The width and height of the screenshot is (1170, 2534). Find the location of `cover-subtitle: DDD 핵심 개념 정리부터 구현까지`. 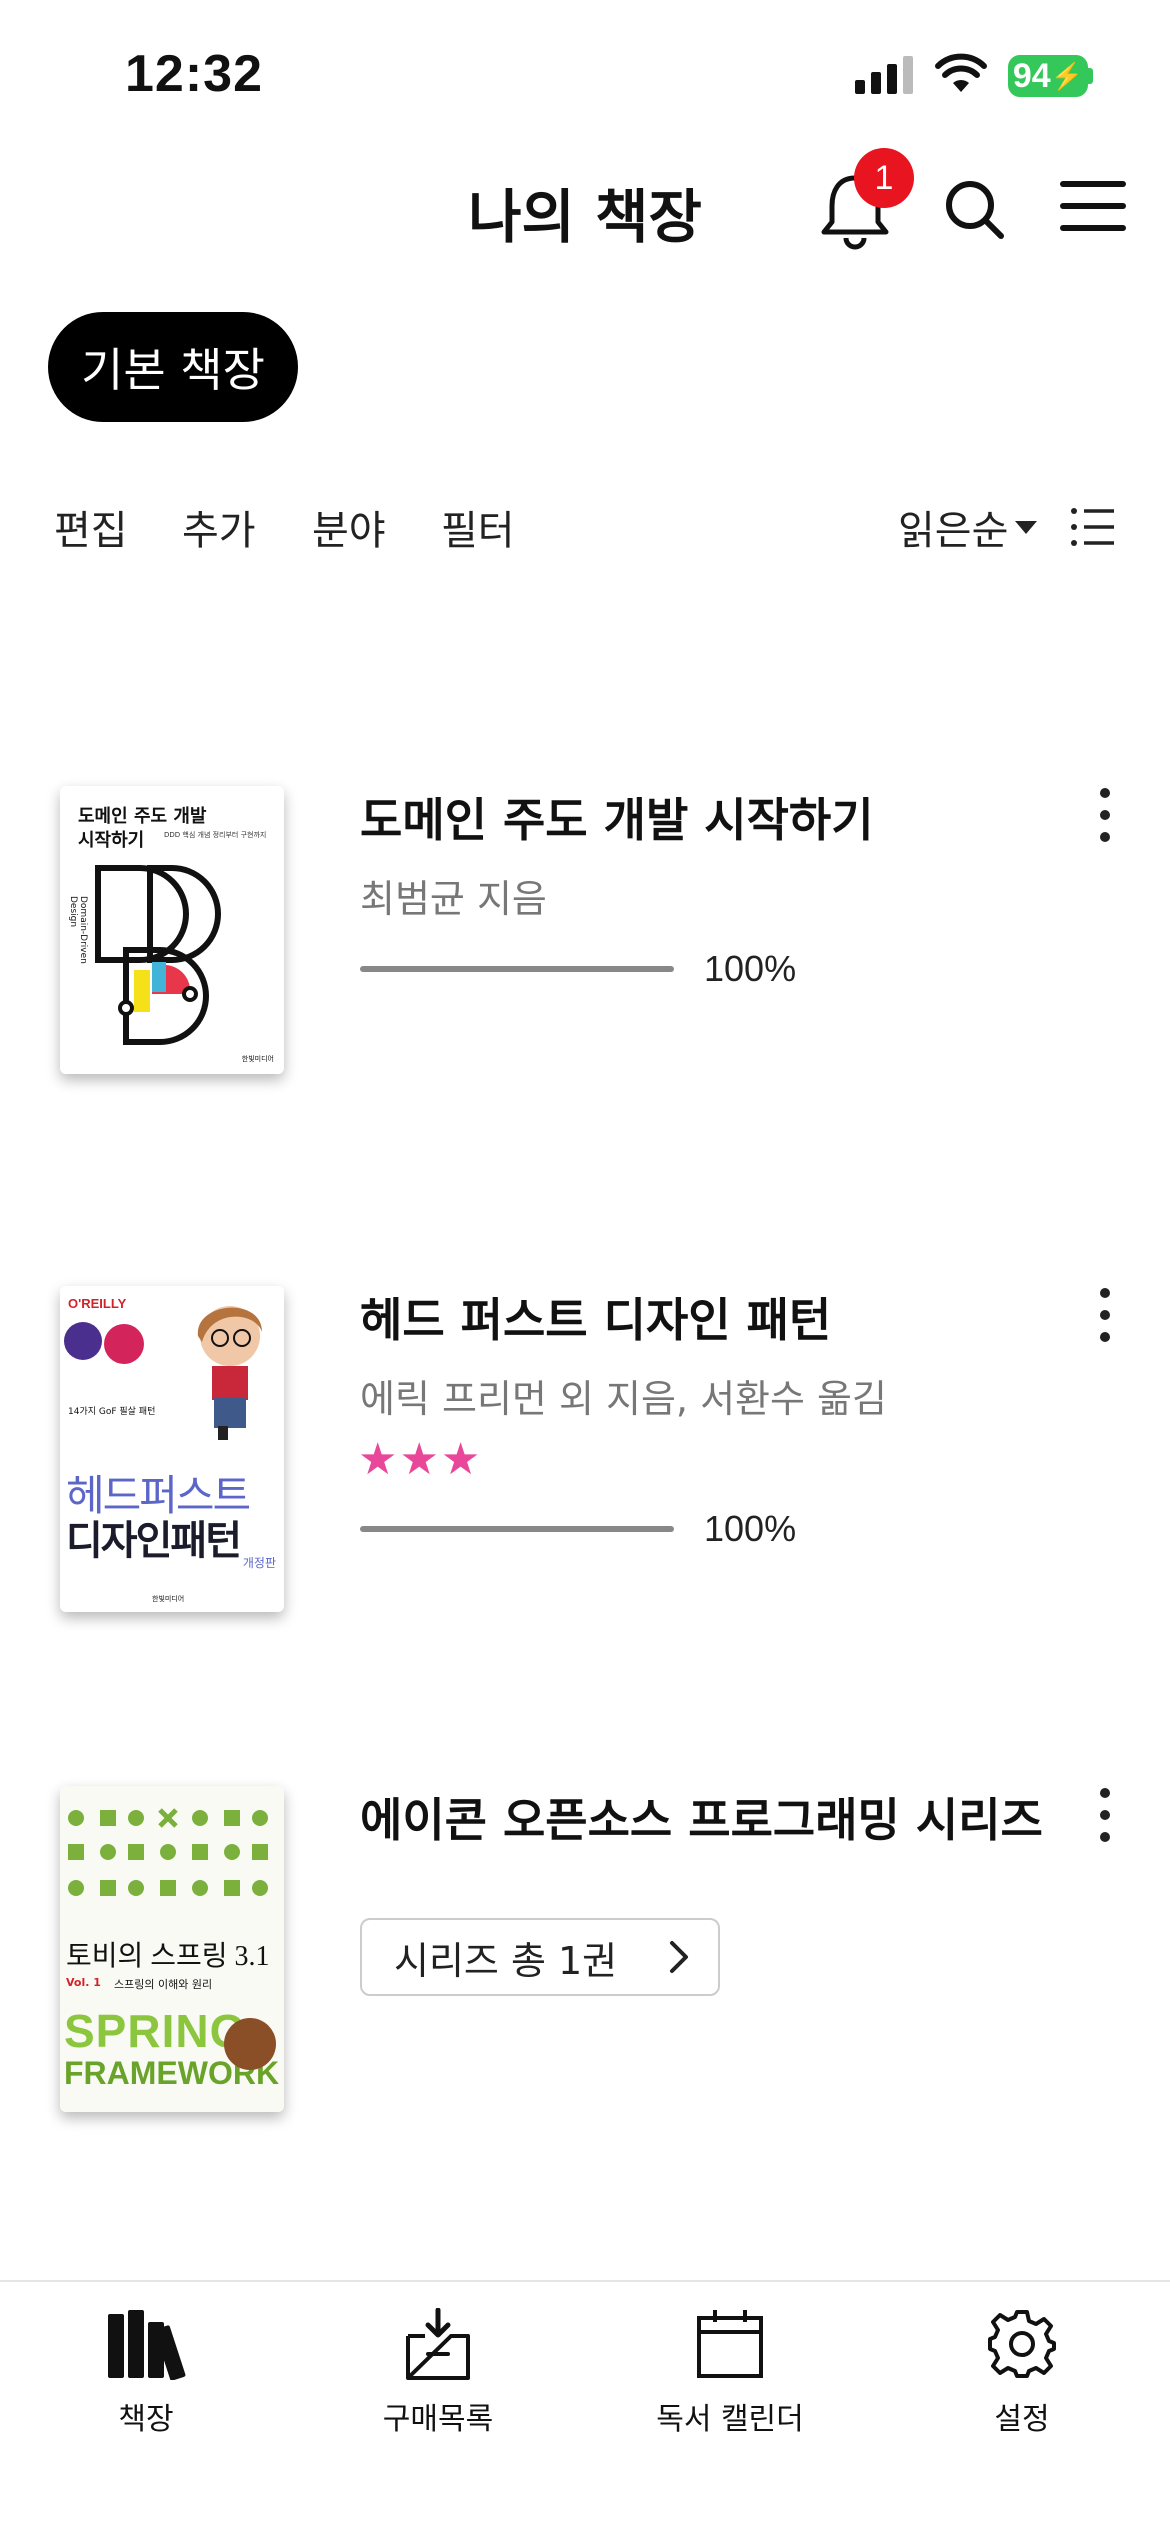

cover-subtitle: DDD 핵심 개념 정리부터 구현까지 is located at coordinates (215, 835).